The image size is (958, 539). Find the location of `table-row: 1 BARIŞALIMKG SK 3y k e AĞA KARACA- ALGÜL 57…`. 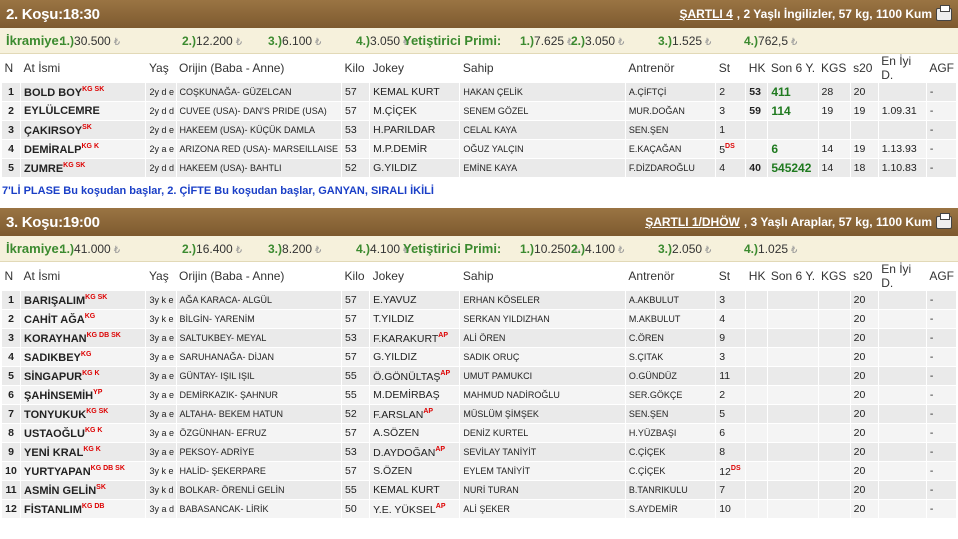

table-row: 1 BARIŞALIMKG SK 3y k e AĞA KARACA- ALGÜL 57… is located at coordinates (479, 300).